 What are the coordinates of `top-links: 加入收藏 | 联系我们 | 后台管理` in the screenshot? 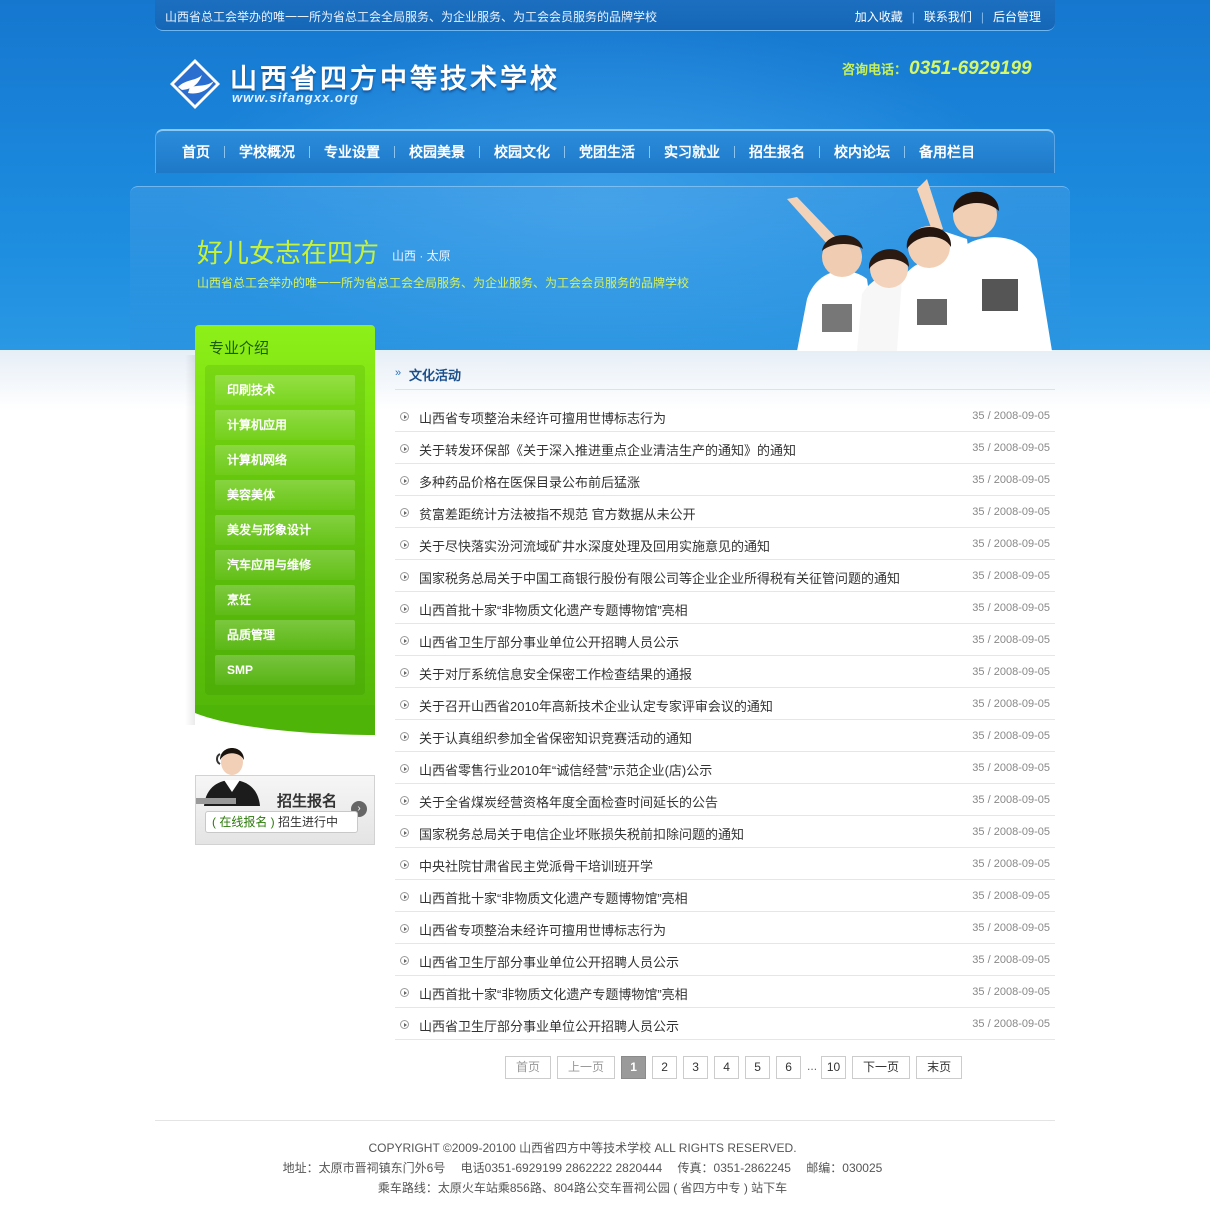 It's located at (948, 16).